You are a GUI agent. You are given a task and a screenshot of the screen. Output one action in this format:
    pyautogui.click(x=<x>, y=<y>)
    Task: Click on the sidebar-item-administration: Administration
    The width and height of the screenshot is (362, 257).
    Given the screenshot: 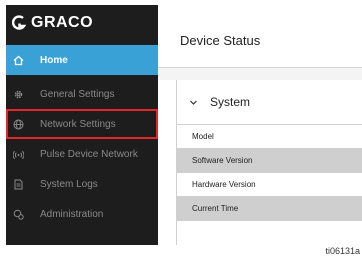 What is the action you would take?
    pyautogui.click(x=82, y=214)
    